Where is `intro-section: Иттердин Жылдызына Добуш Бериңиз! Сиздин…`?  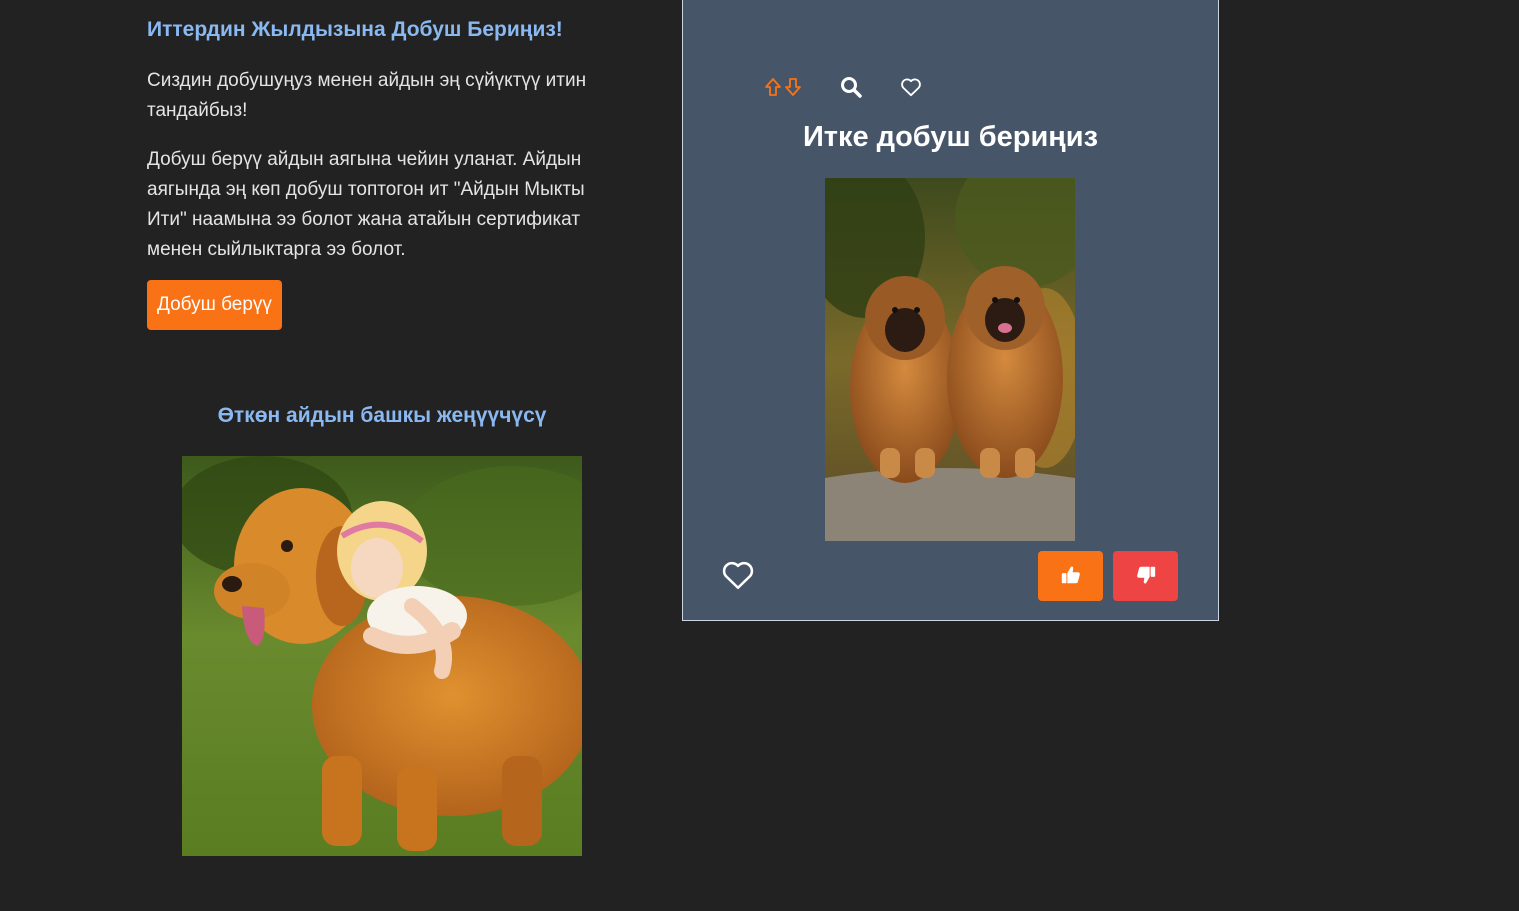
intro-section: Иттердин Жылдызына Добуш Бериңиз! Сиздин… is located at coordinates (382, 172).